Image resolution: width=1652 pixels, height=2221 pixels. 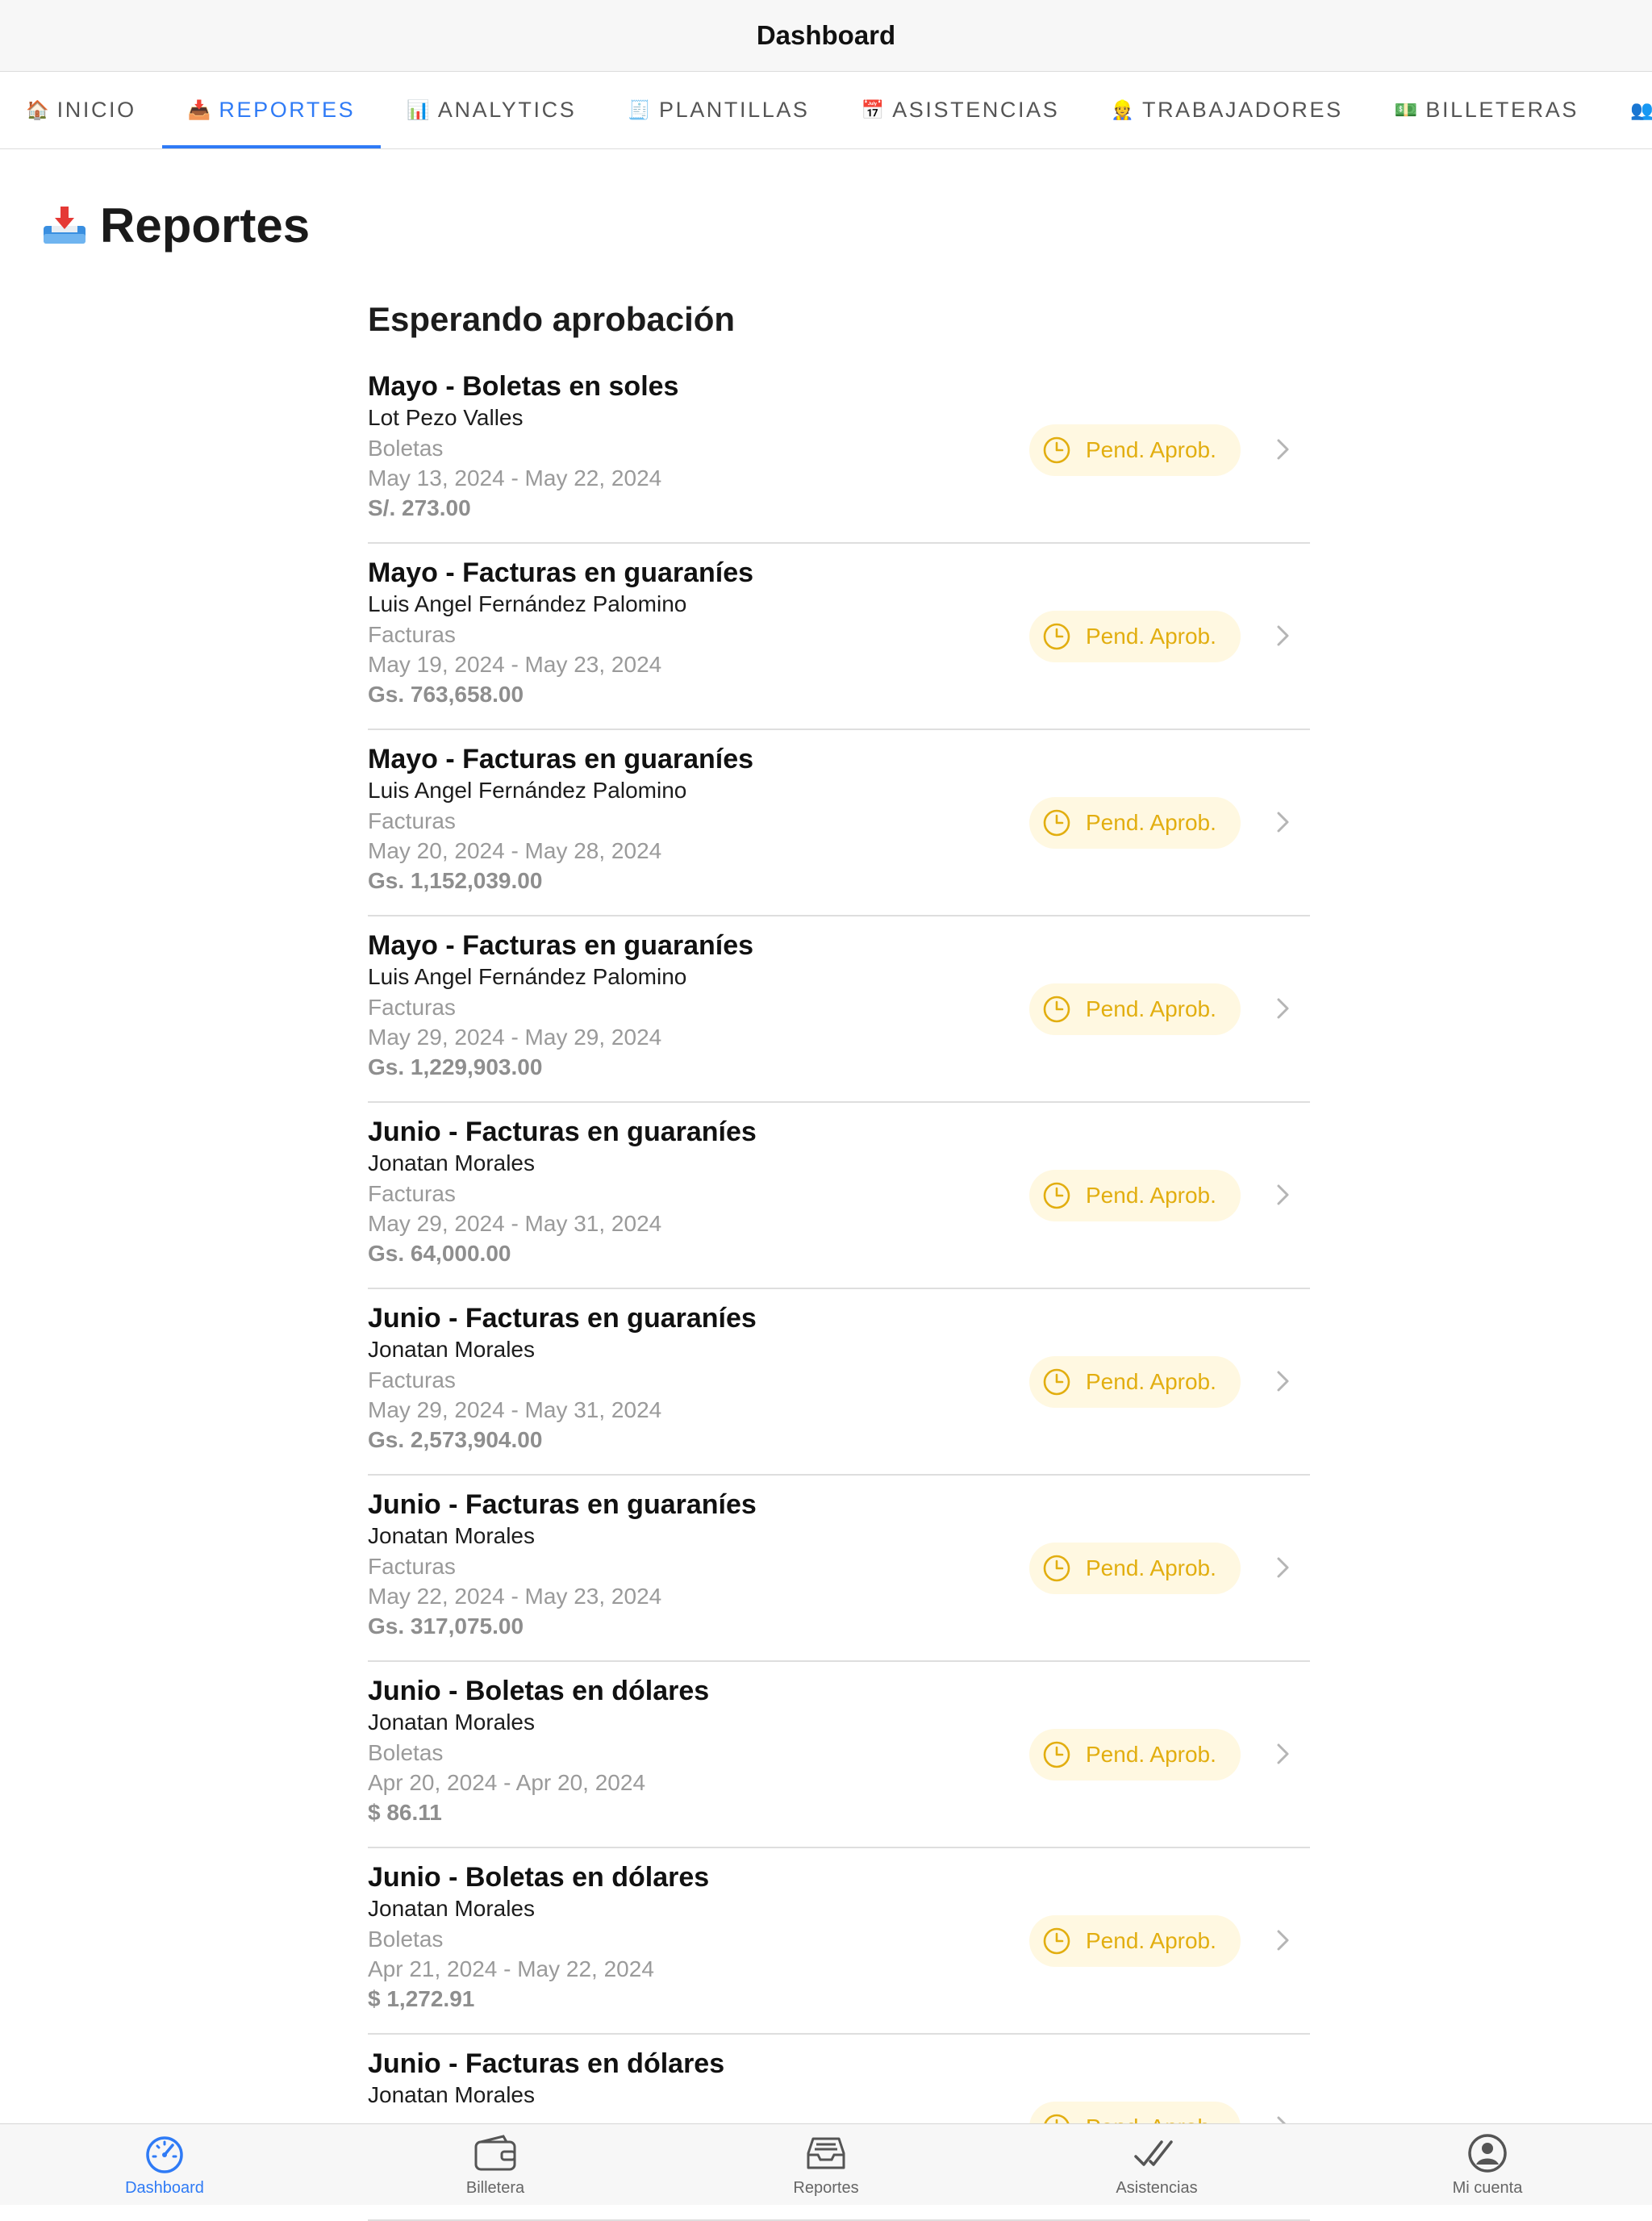 I want to click on bottom-tab-label: Mi cuenta, so click(x=1487, y=2188).